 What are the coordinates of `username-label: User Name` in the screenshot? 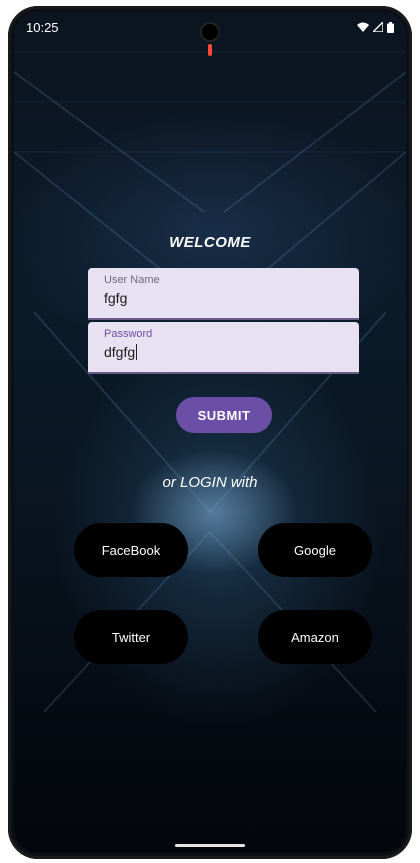 It's located at (132, 280).